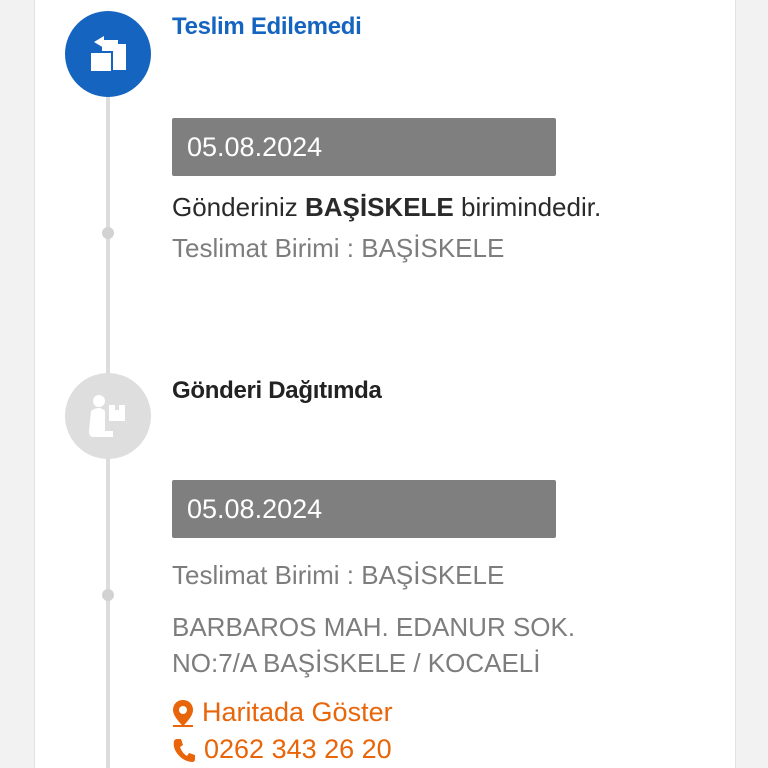 The width and height of the screenshot is (768, 768). I want to click on location-pin-icon, so click(183, 713).